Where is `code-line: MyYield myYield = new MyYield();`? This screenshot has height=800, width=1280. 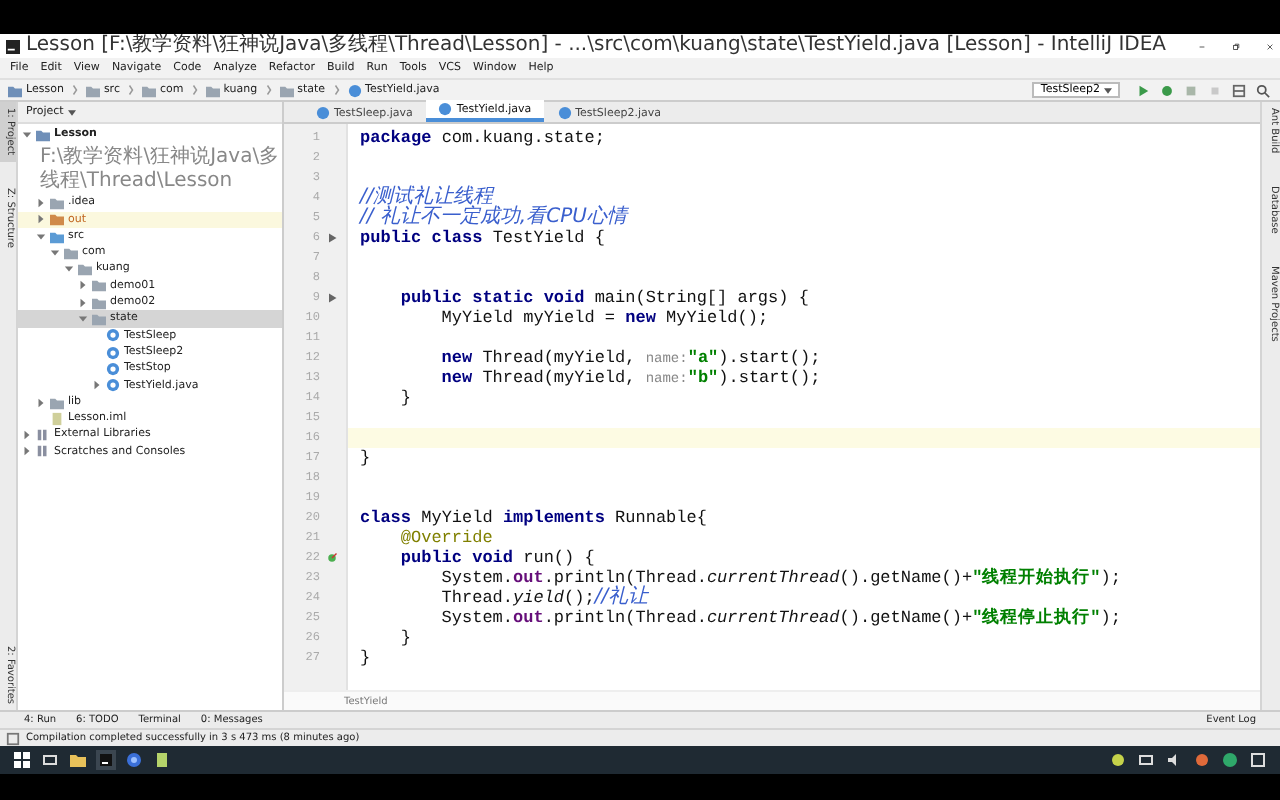 code-line: MyYield myYield = new MyYield(); is located at coordinates (604, 318).